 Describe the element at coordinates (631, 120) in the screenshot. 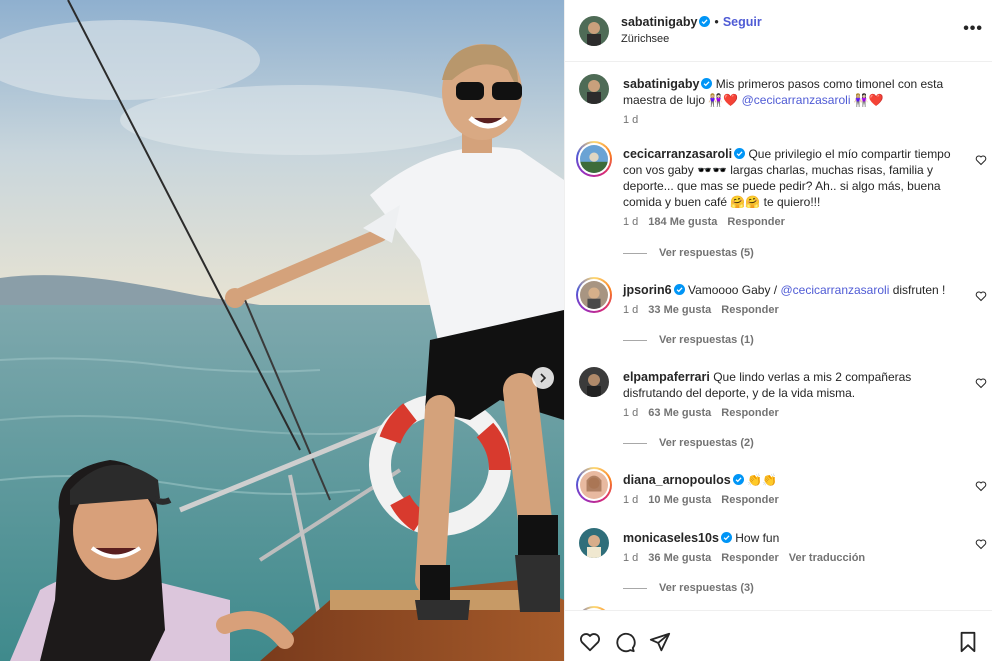

I see `caption-time: 1 d` at that location.